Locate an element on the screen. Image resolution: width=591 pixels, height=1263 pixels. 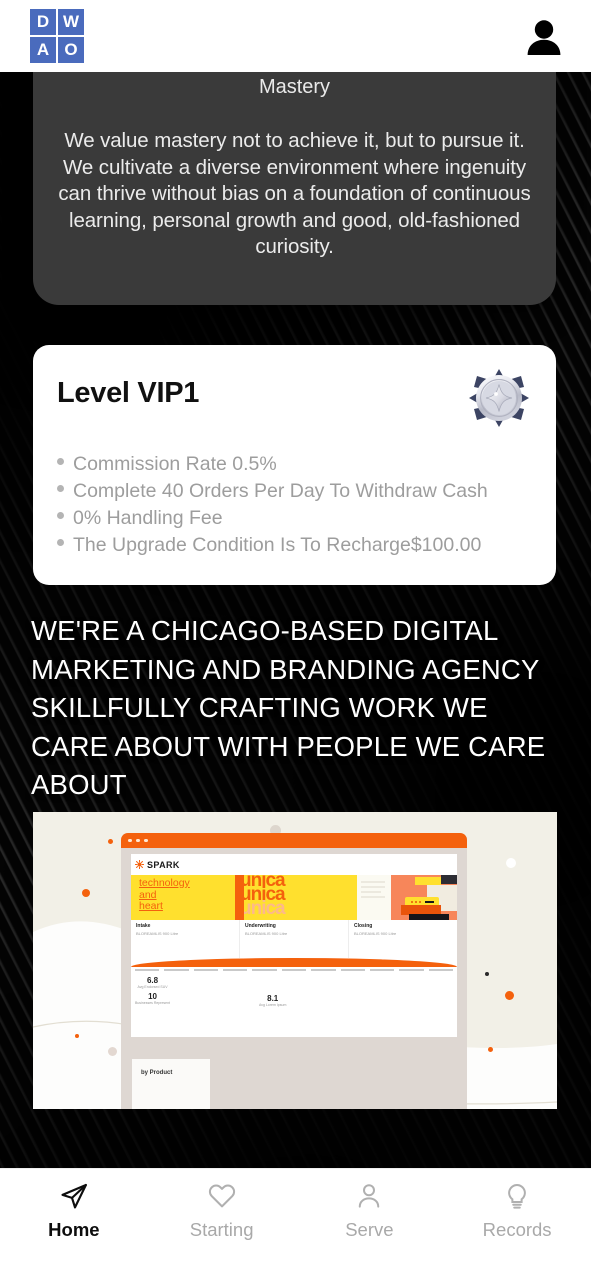
stat-value: 10 is located at coordinates (152, 996).